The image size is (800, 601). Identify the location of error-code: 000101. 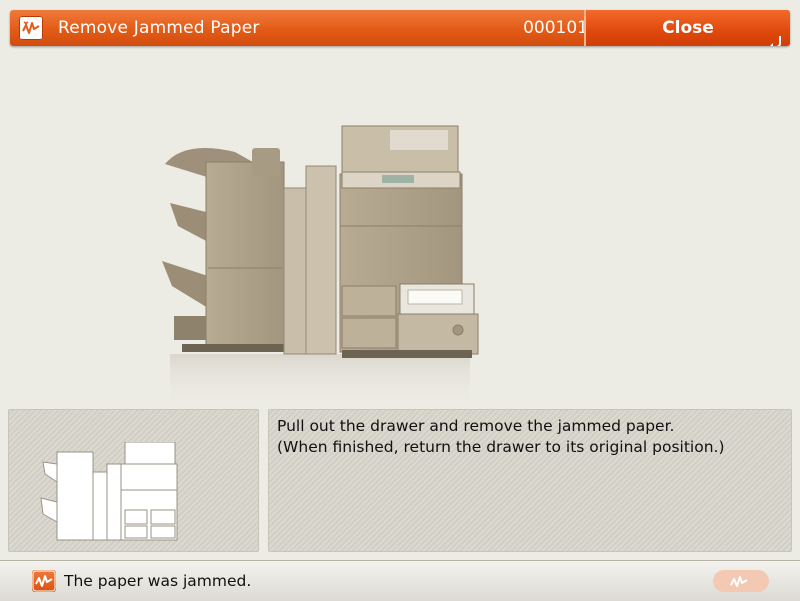
(555, 28).